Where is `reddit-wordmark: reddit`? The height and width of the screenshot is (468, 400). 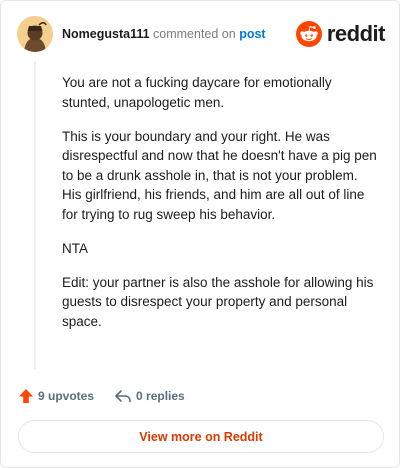
reddit-wordmark: reddit is located at coordinates (356, 33).